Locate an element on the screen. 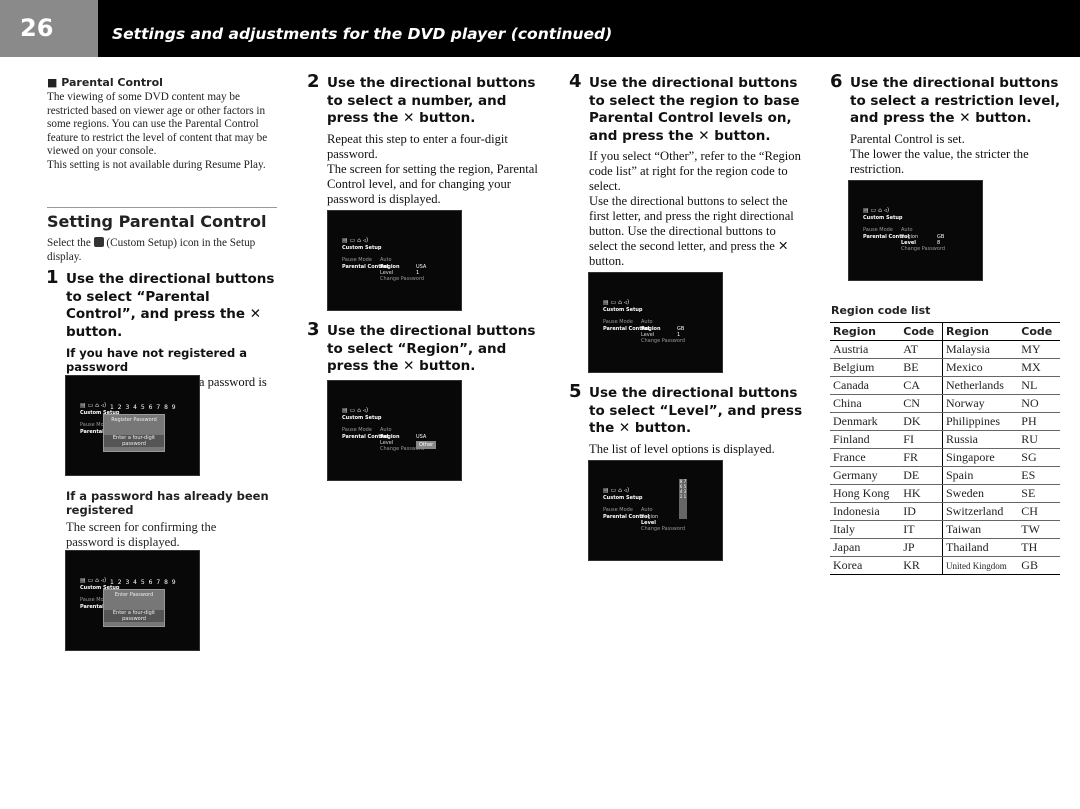 The width and height of the screenshot is (1080, 809). region-code: FR is located at coordinates (921, 457).